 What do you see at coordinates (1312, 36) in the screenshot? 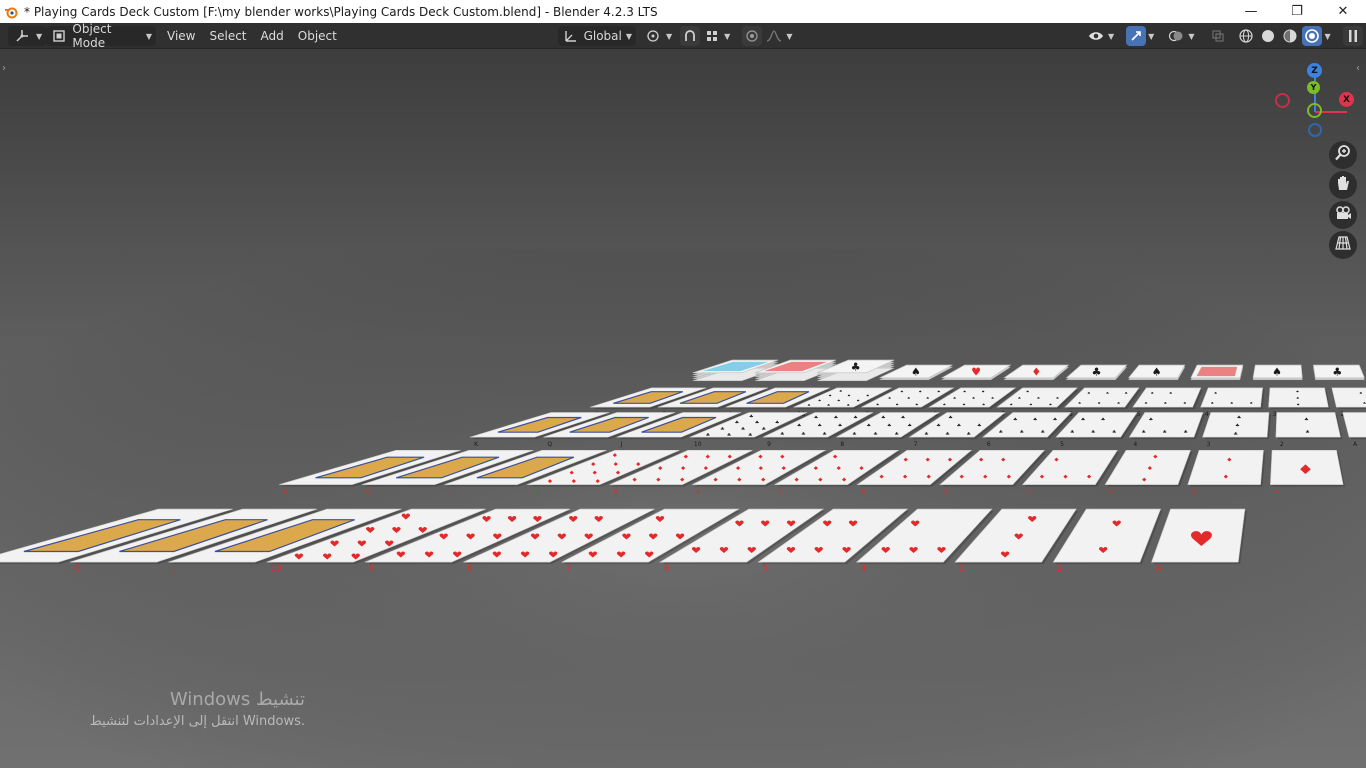
I see `rendered-shading-icon` at bounding box center [1312, 36].